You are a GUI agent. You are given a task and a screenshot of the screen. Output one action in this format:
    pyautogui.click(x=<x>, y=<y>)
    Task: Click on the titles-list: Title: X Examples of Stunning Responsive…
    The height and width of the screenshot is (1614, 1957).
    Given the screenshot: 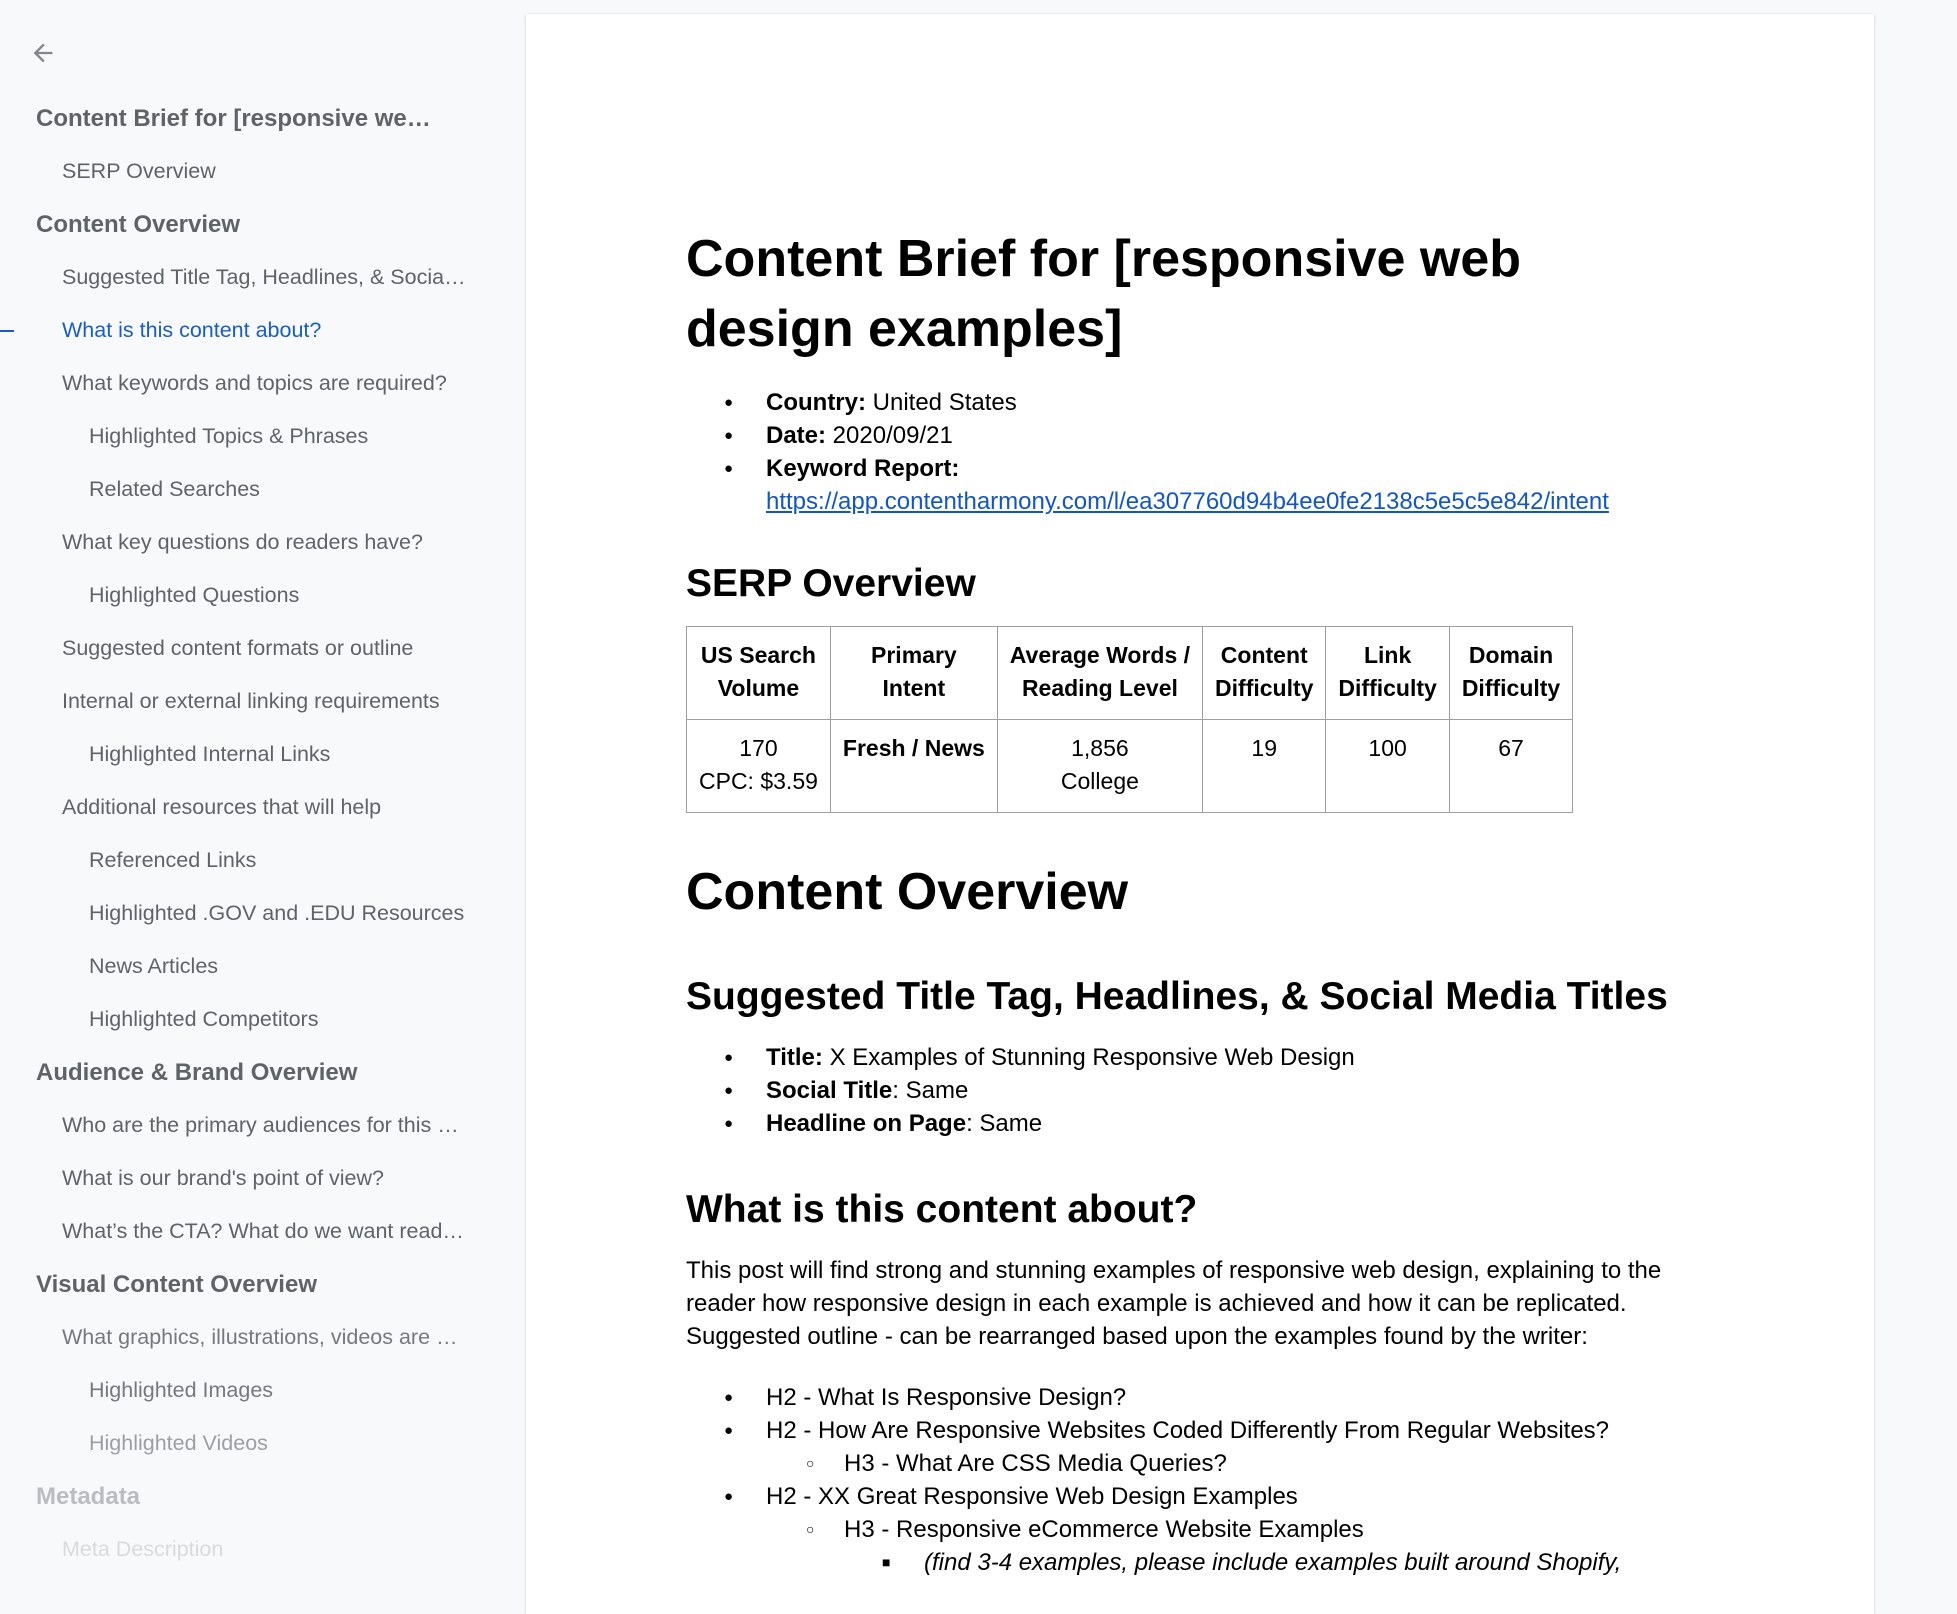 What is the action you would take?
    pyautogui.click(x=1191, y=1090)
    